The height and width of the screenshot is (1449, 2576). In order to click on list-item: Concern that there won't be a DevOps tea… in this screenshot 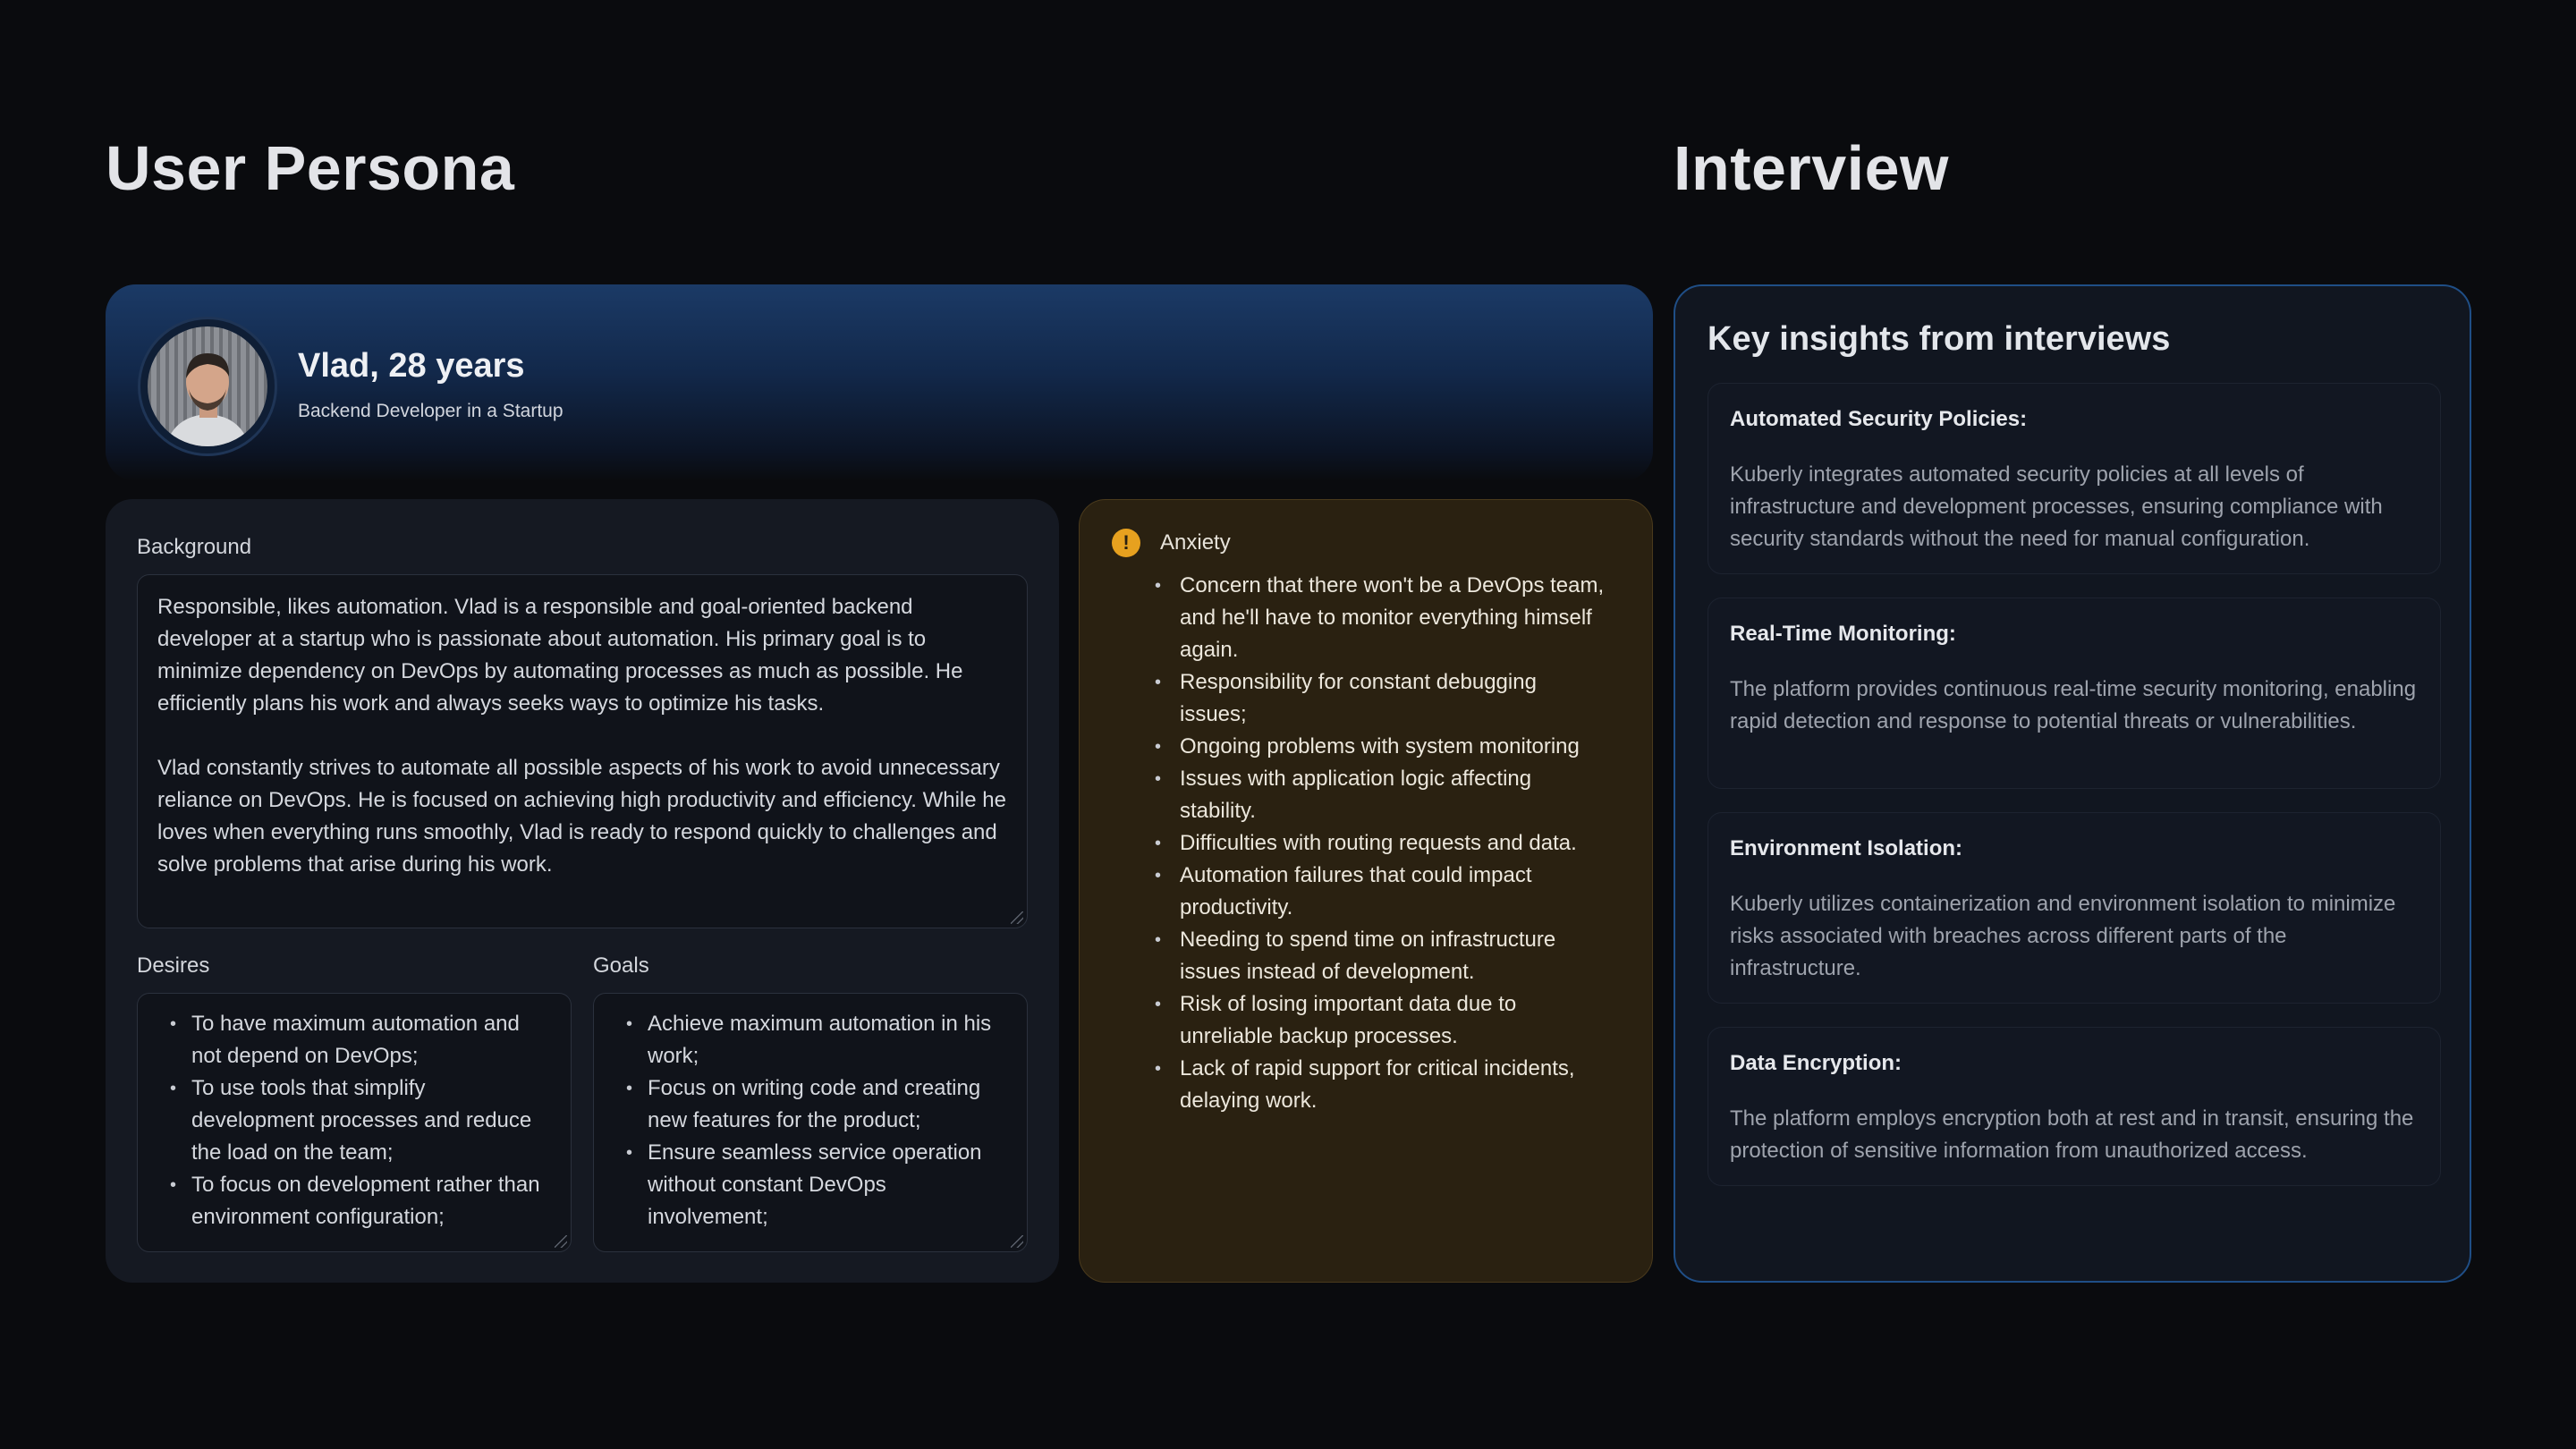, I will do `click(1376, 618)`.